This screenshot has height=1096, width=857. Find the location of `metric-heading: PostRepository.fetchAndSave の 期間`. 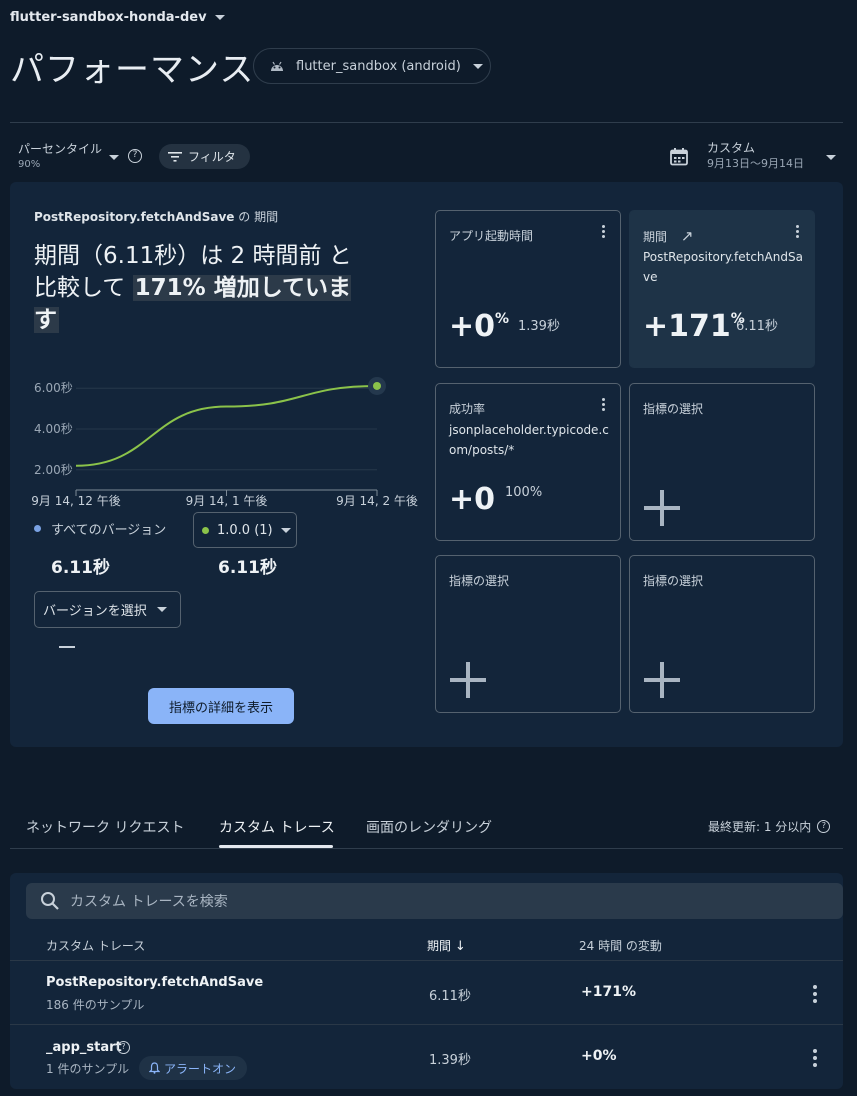

metric-heading: PostRepository.fetchAndSave の 期間 is located at coordinates (156, 216).